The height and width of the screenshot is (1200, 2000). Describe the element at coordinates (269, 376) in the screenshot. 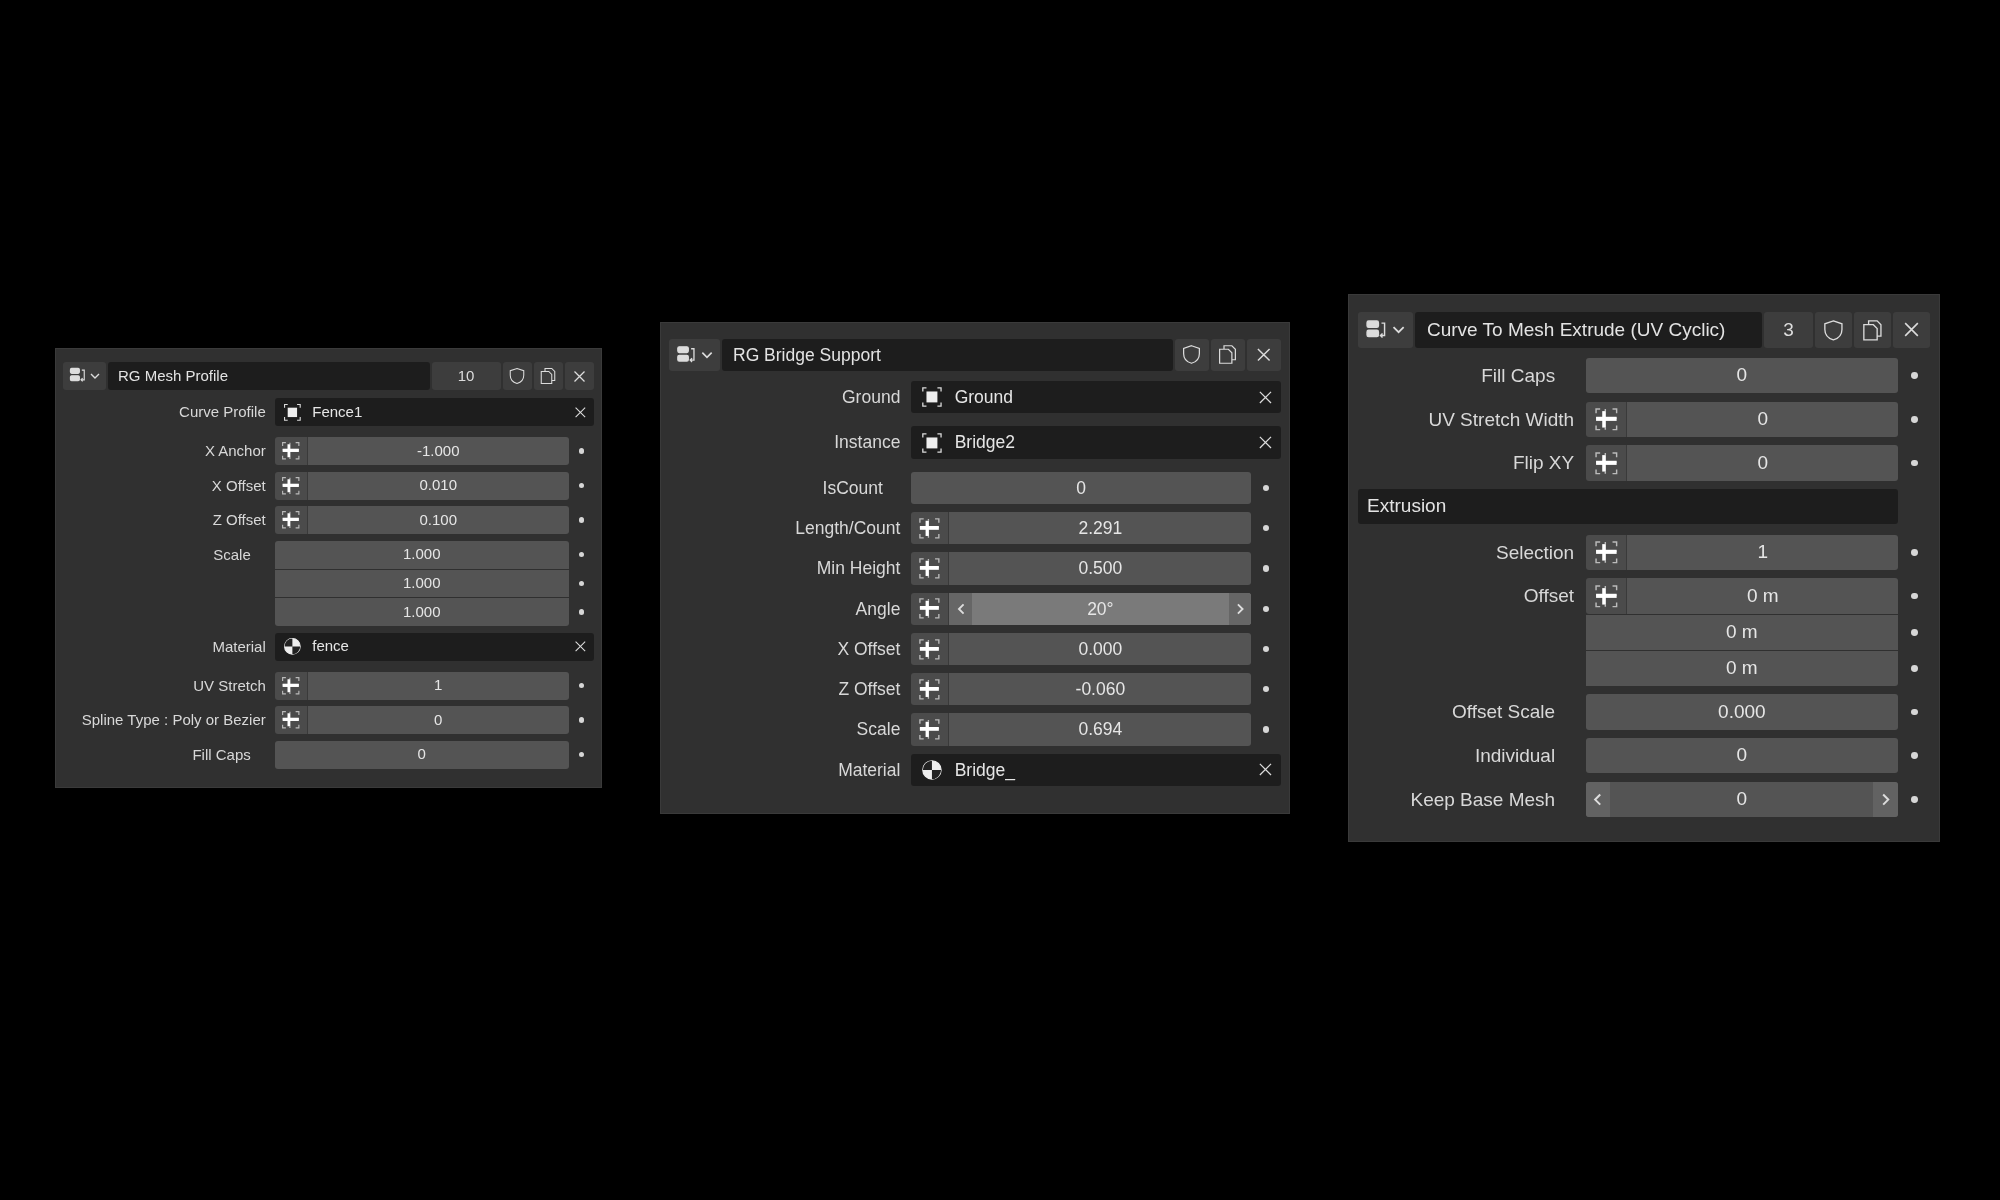

I see `node-group-name-field: RG Mesh Profile` at that location.